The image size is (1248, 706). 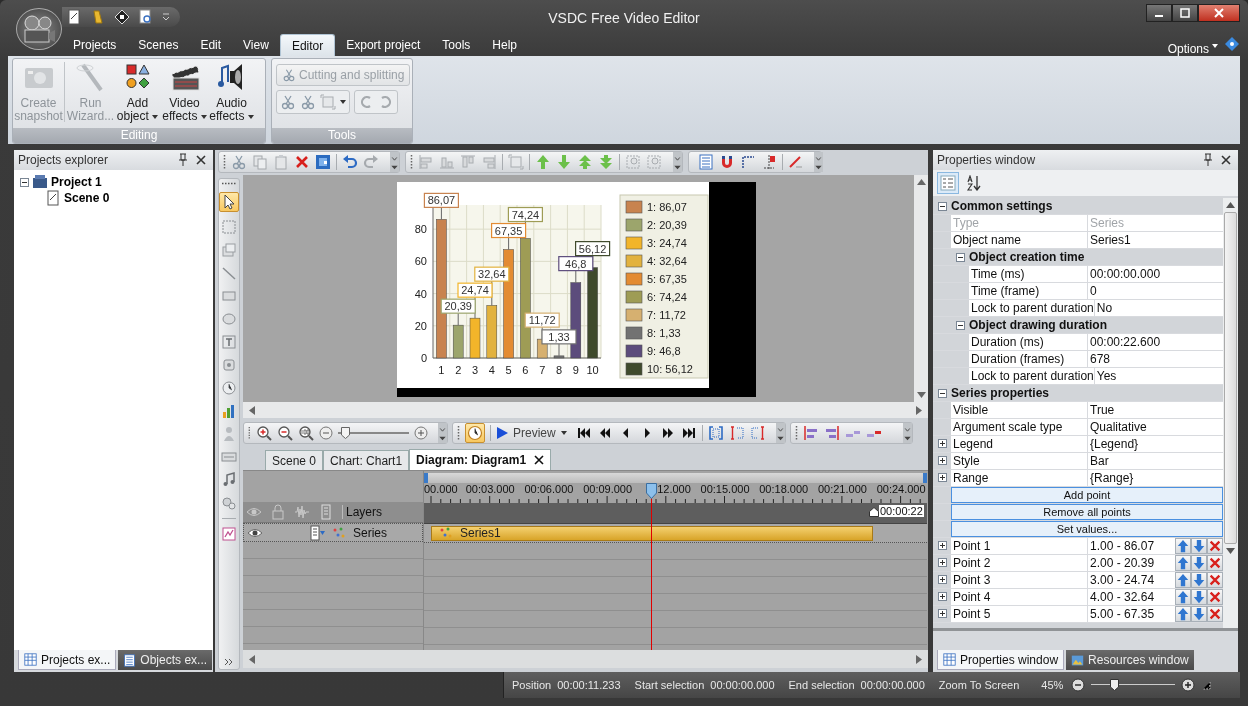 I want to click on resize-grip-icon, so click(x=1206, y=685).